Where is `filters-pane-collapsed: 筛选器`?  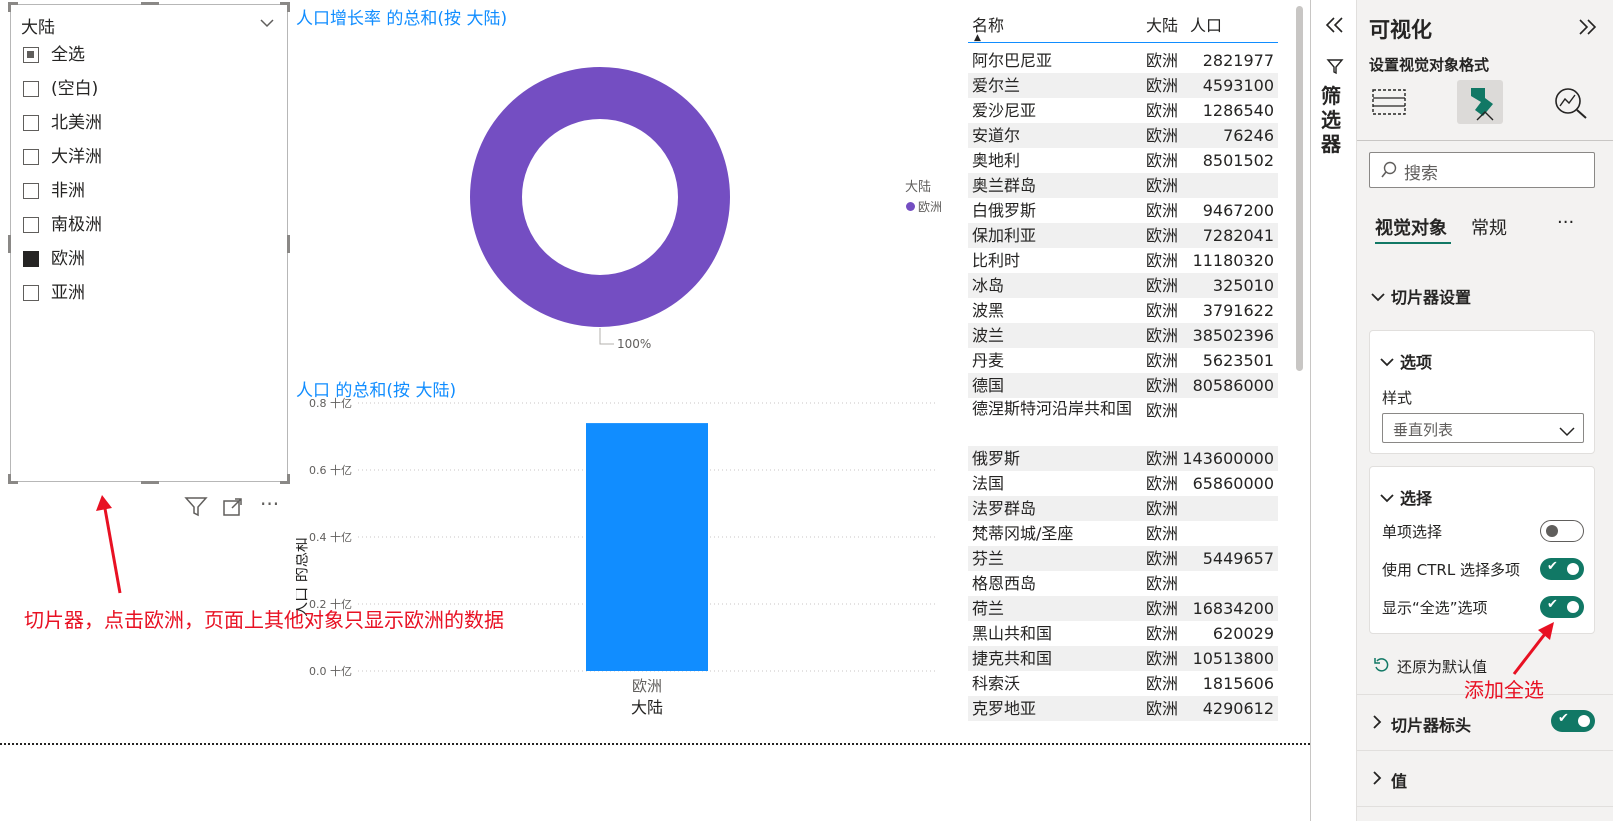
filters-pane-collapsed: 筛选器 is located at coordinates (1333, 410).